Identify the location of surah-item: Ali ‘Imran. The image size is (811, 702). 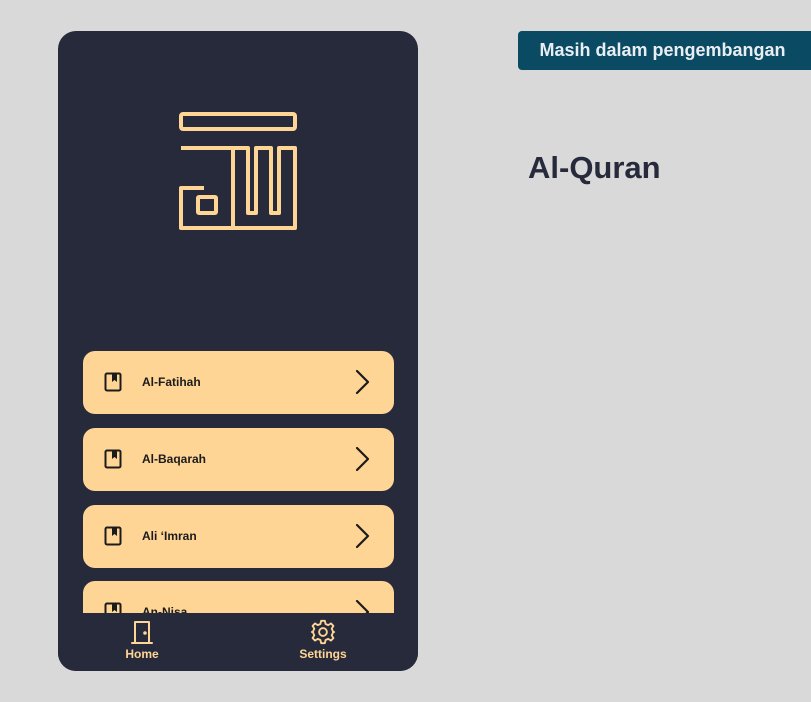
(238, 536).